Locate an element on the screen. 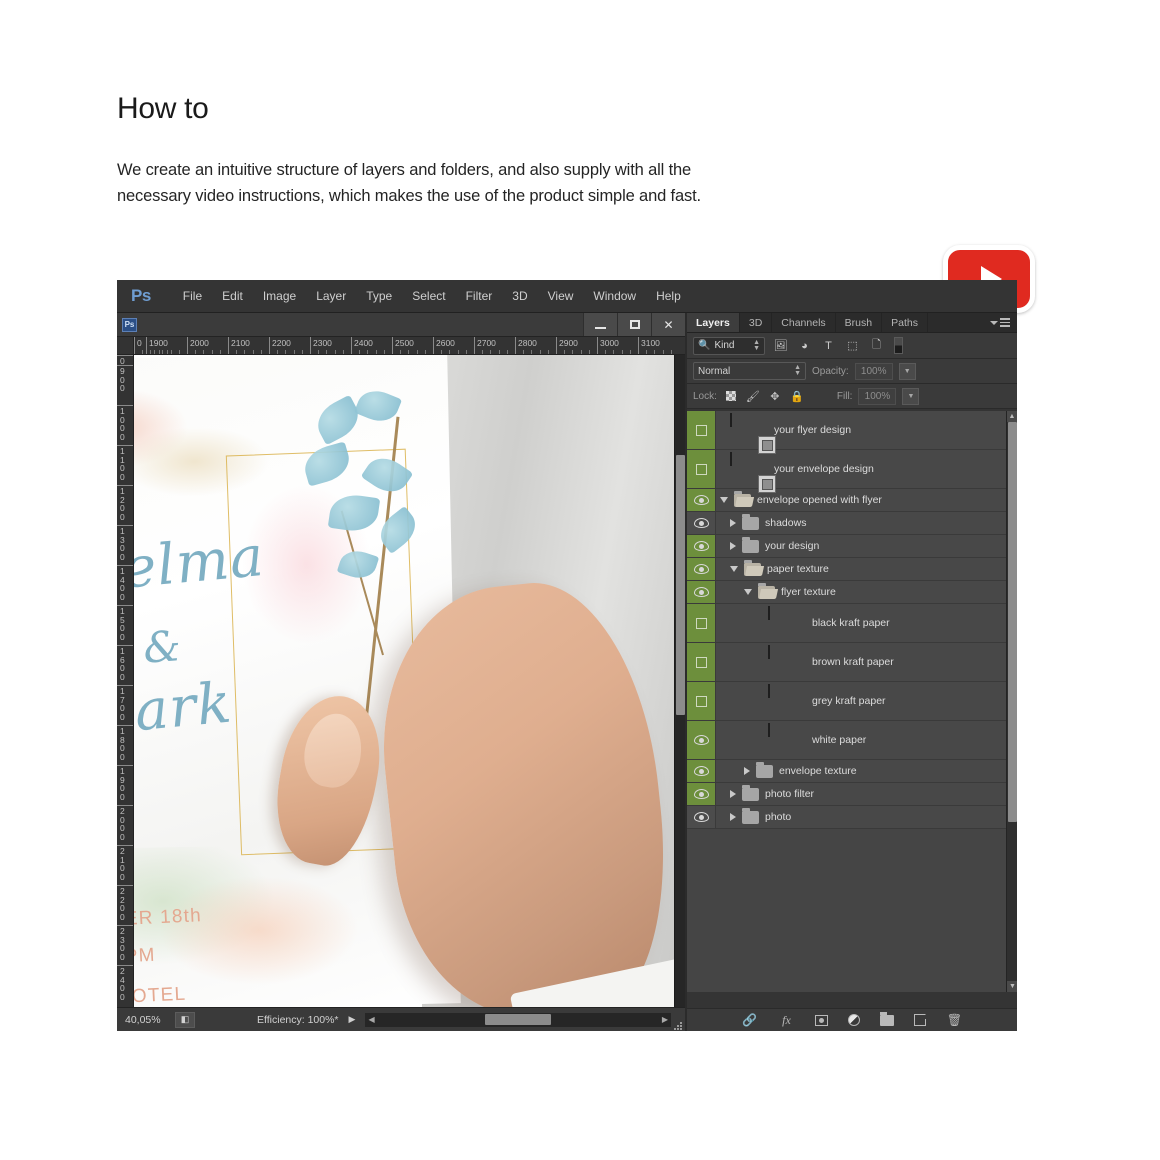 The width and height of the screenshot is (1160, 1160). layer-row: black kraft paper is located at coordinates (852, 623).